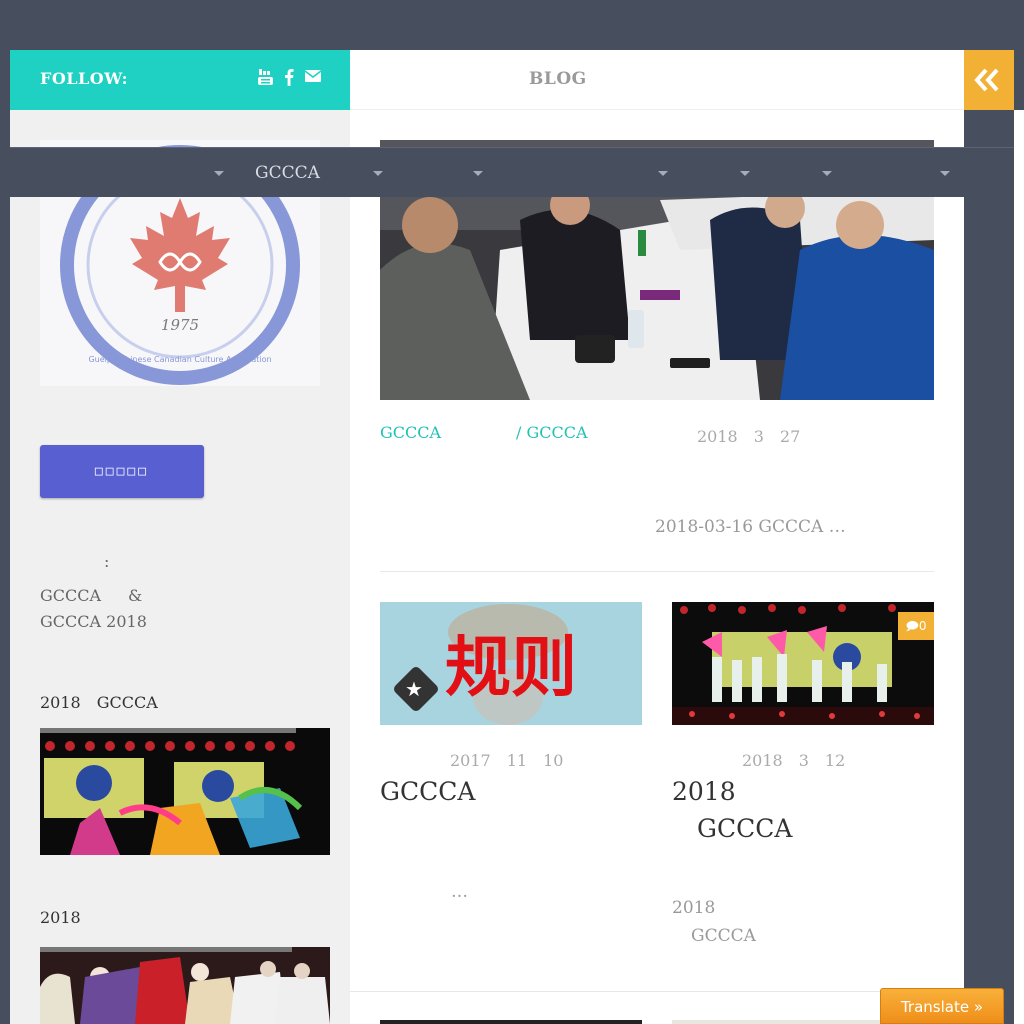 The image size is (1024, 1024). I want to click on collapse-sidebar-button, so click(989, 80).